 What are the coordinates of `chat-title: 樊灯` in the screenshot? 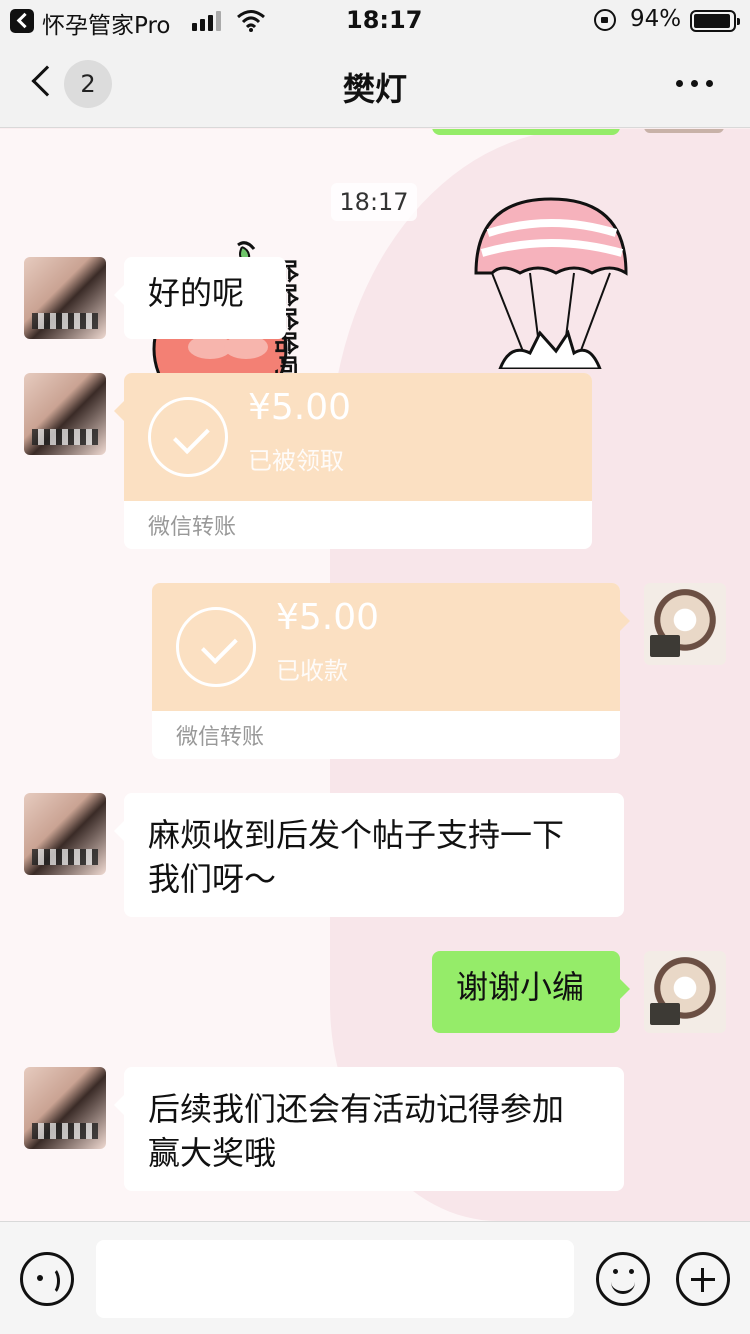 It's located at (374, 89).